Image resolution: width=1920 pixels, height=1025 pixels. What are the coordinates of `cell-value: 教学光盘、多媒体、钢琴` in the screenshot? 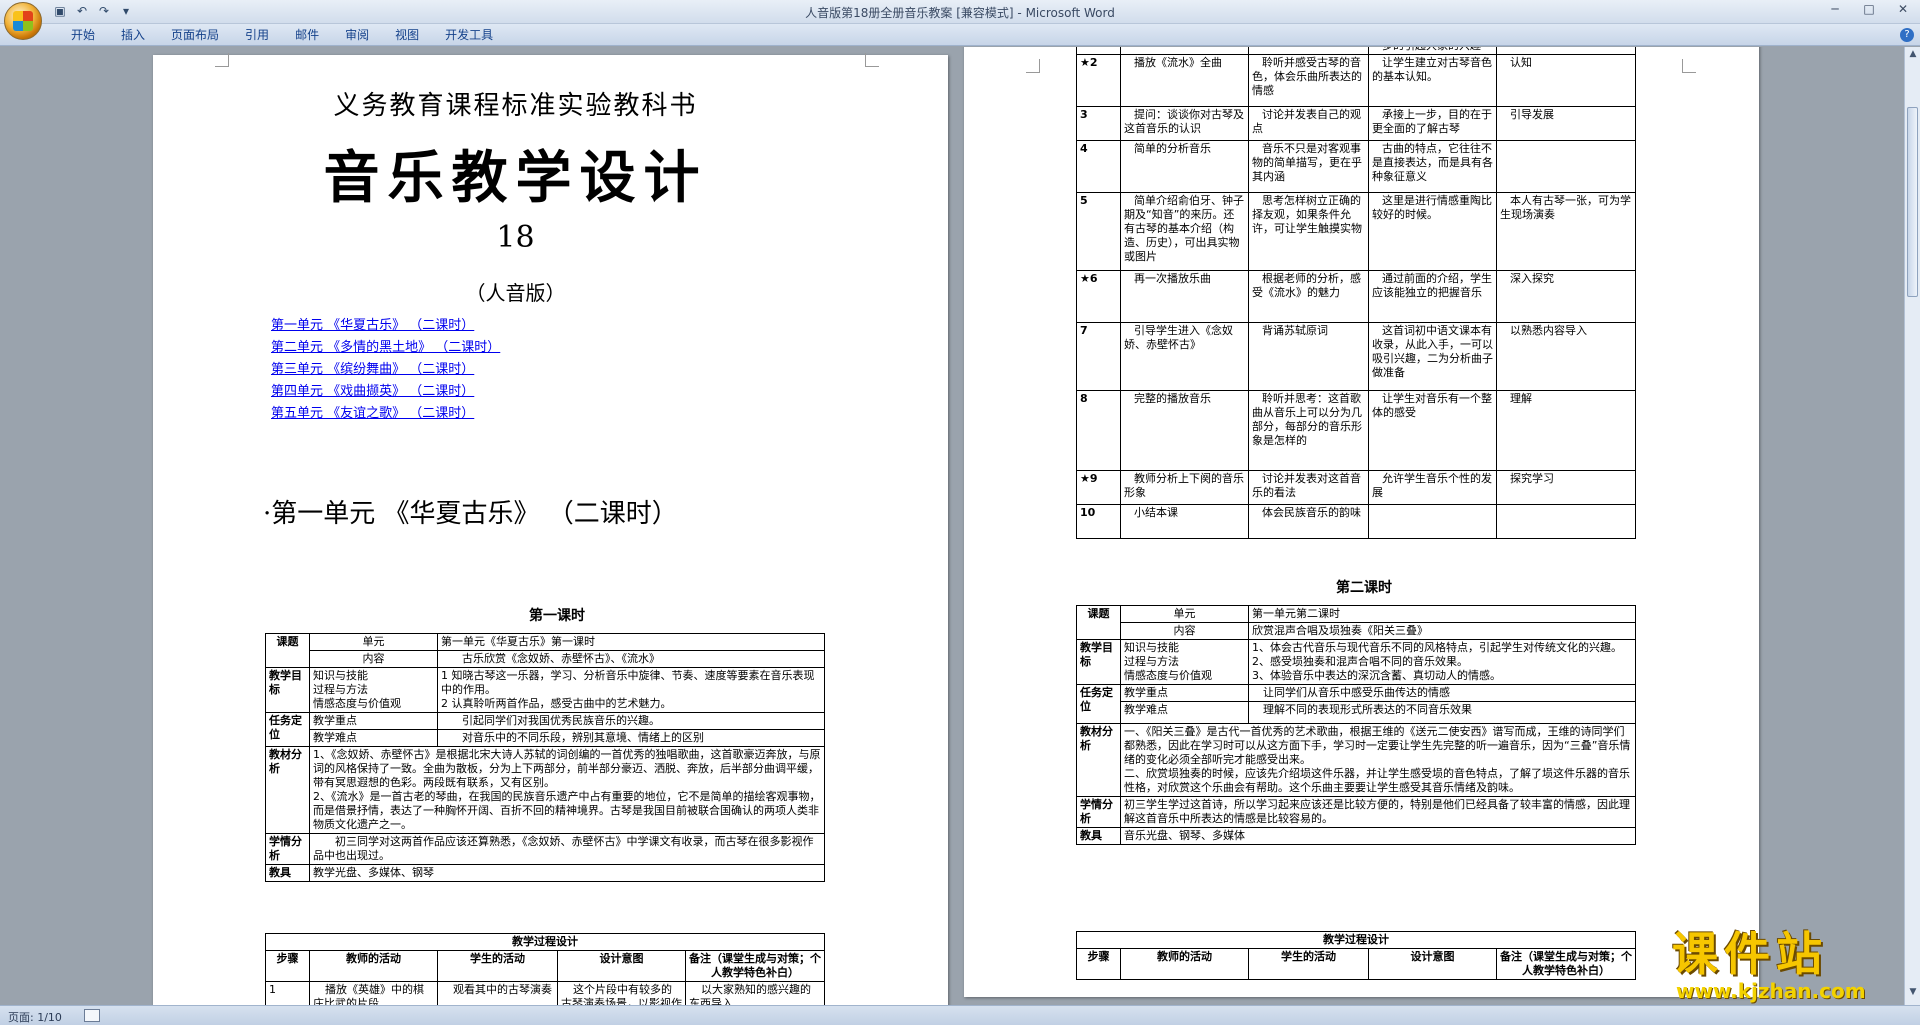 It's located at (567, 873).